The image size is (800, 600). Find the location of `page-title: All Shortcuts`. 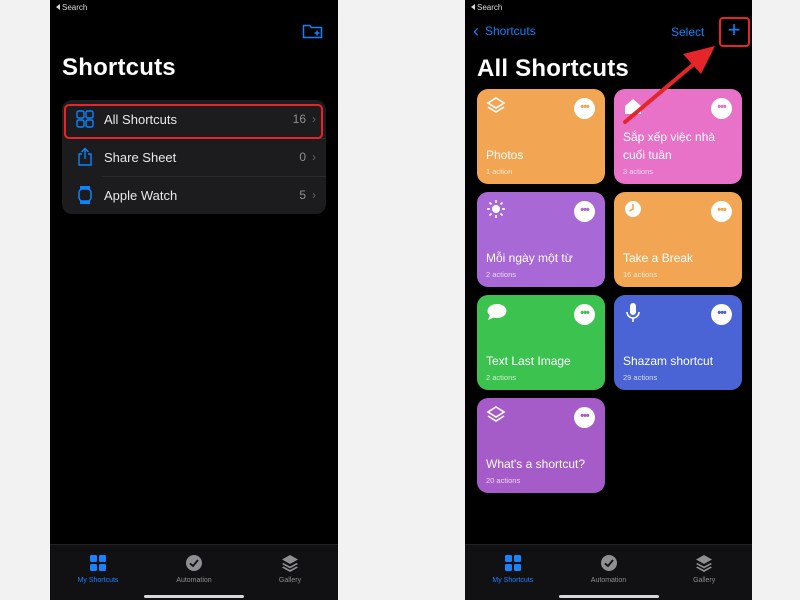

page-title: All Shortcuts is located at coordinates (553, 68).